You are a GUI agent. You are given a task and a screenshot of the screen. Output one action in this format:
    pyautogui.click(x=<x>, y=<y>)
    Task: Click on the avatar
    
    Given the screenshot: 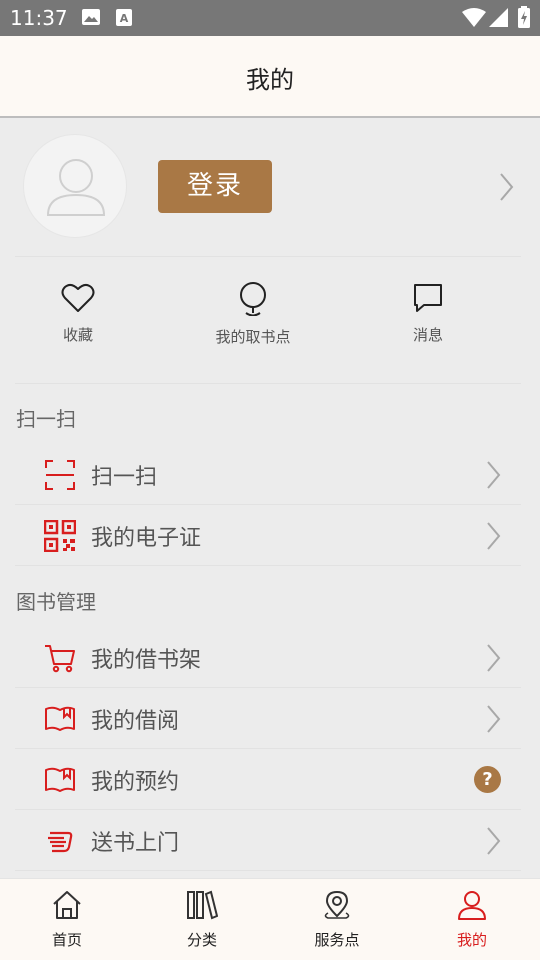 What is the action you would take?
    pyautogui.click(x=75, y=186)
    